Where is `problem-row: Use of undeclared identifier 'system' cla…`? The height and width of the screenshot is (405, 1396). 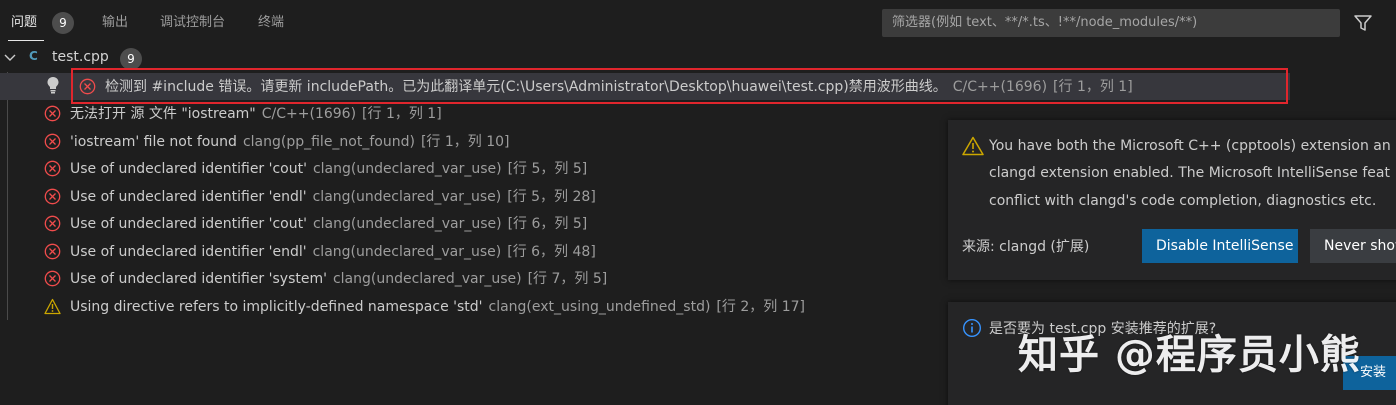 problem-row: Use of undeclared identifier 'system' cla… is located at coordinates (470, 278).